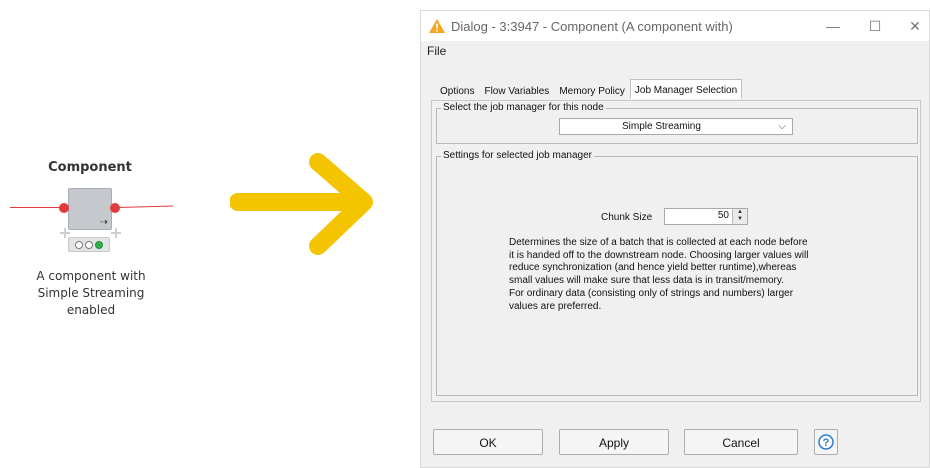 The height and width of the screenshot is (468, 930). I want to click on minimize-icon: —, so click(833, 26).